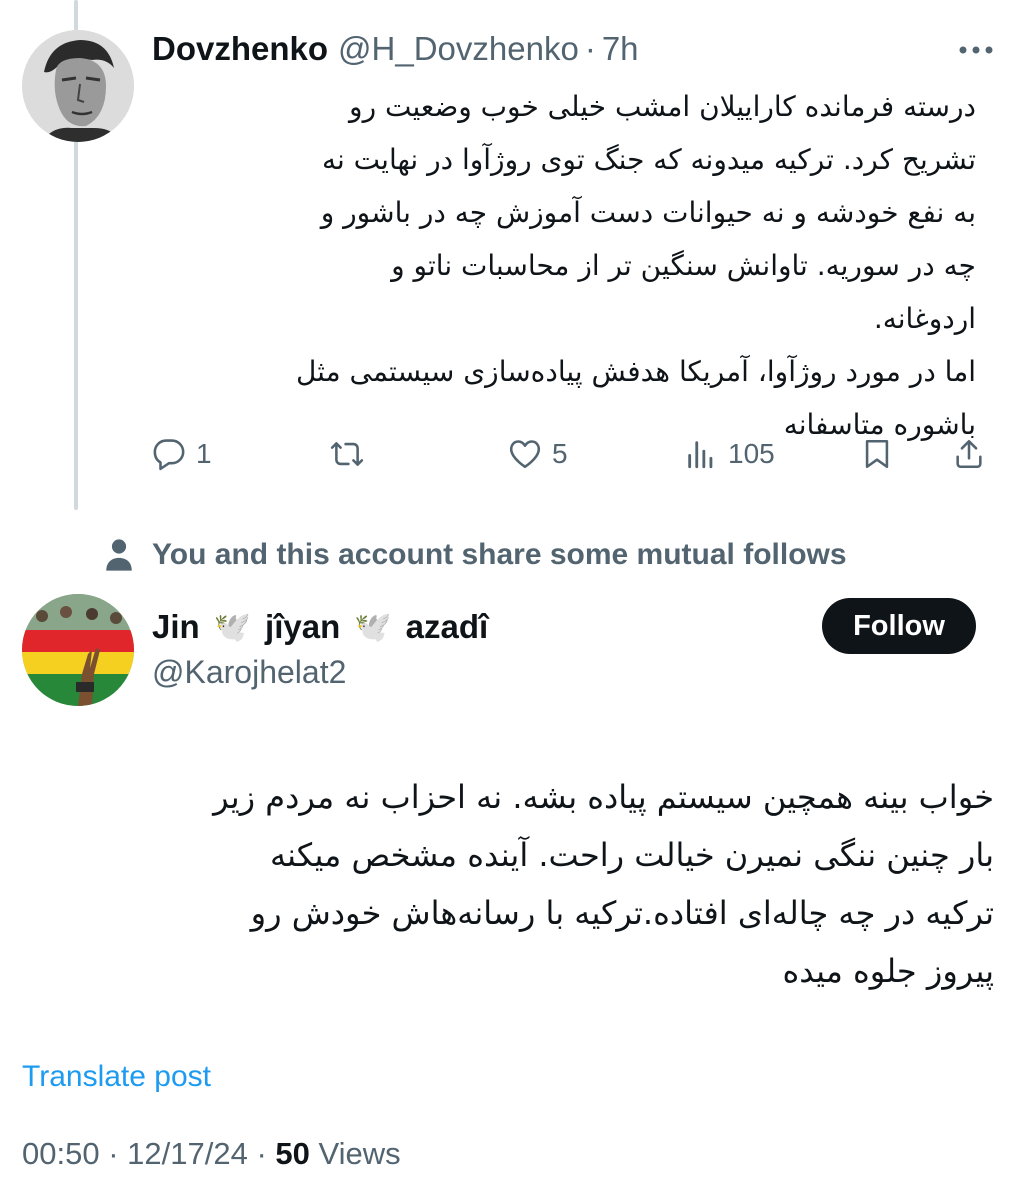  I want to click on views-icon, so click(700, 455).